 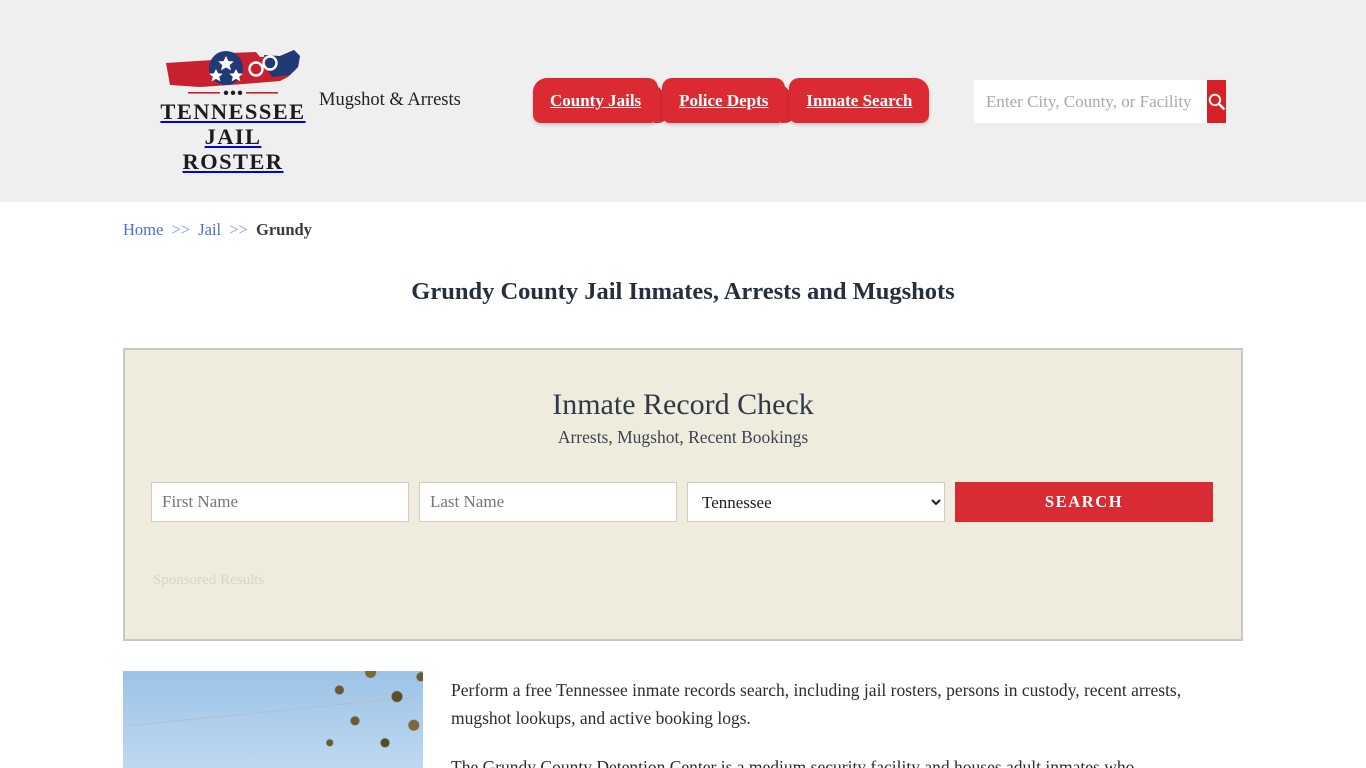 I want to click on header-search, so click(x=1100, y=101).